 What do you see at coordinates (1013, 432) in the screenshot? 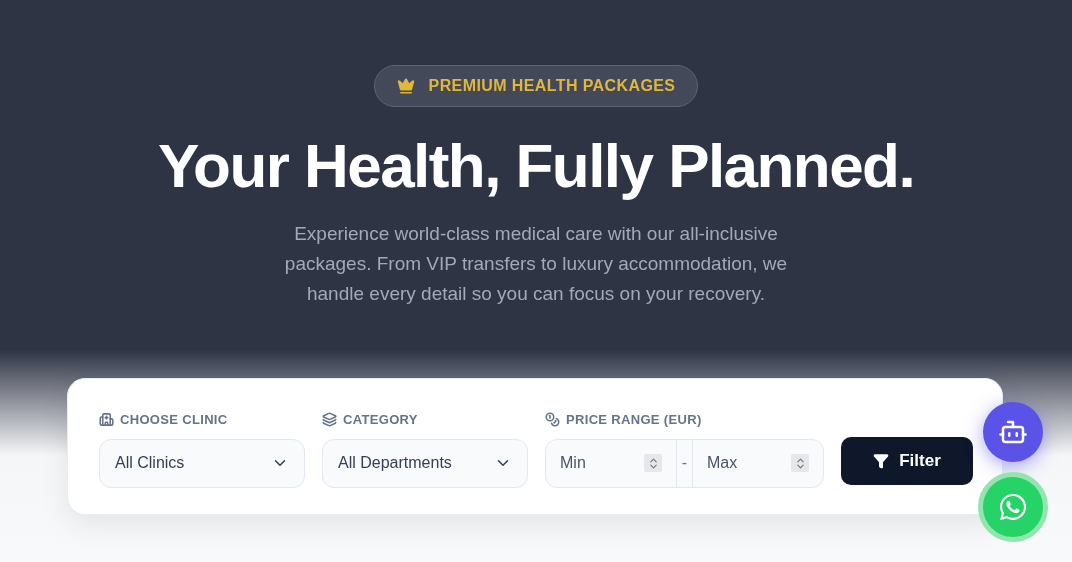
I see `chatbot-button` at bounding box center [1013, 432].